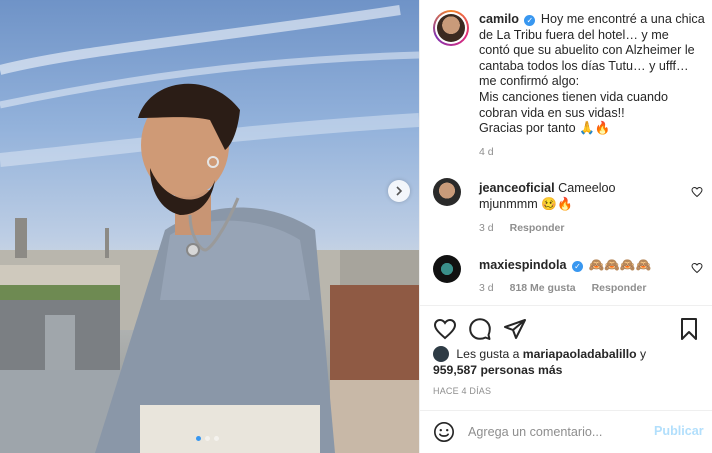 Image resolution: width=712 pixels, height=453 pixels. Describe the element at coordinates (543, 288) in the screenshot. I see `comment-like-count: 818 Me gusta` at that location.